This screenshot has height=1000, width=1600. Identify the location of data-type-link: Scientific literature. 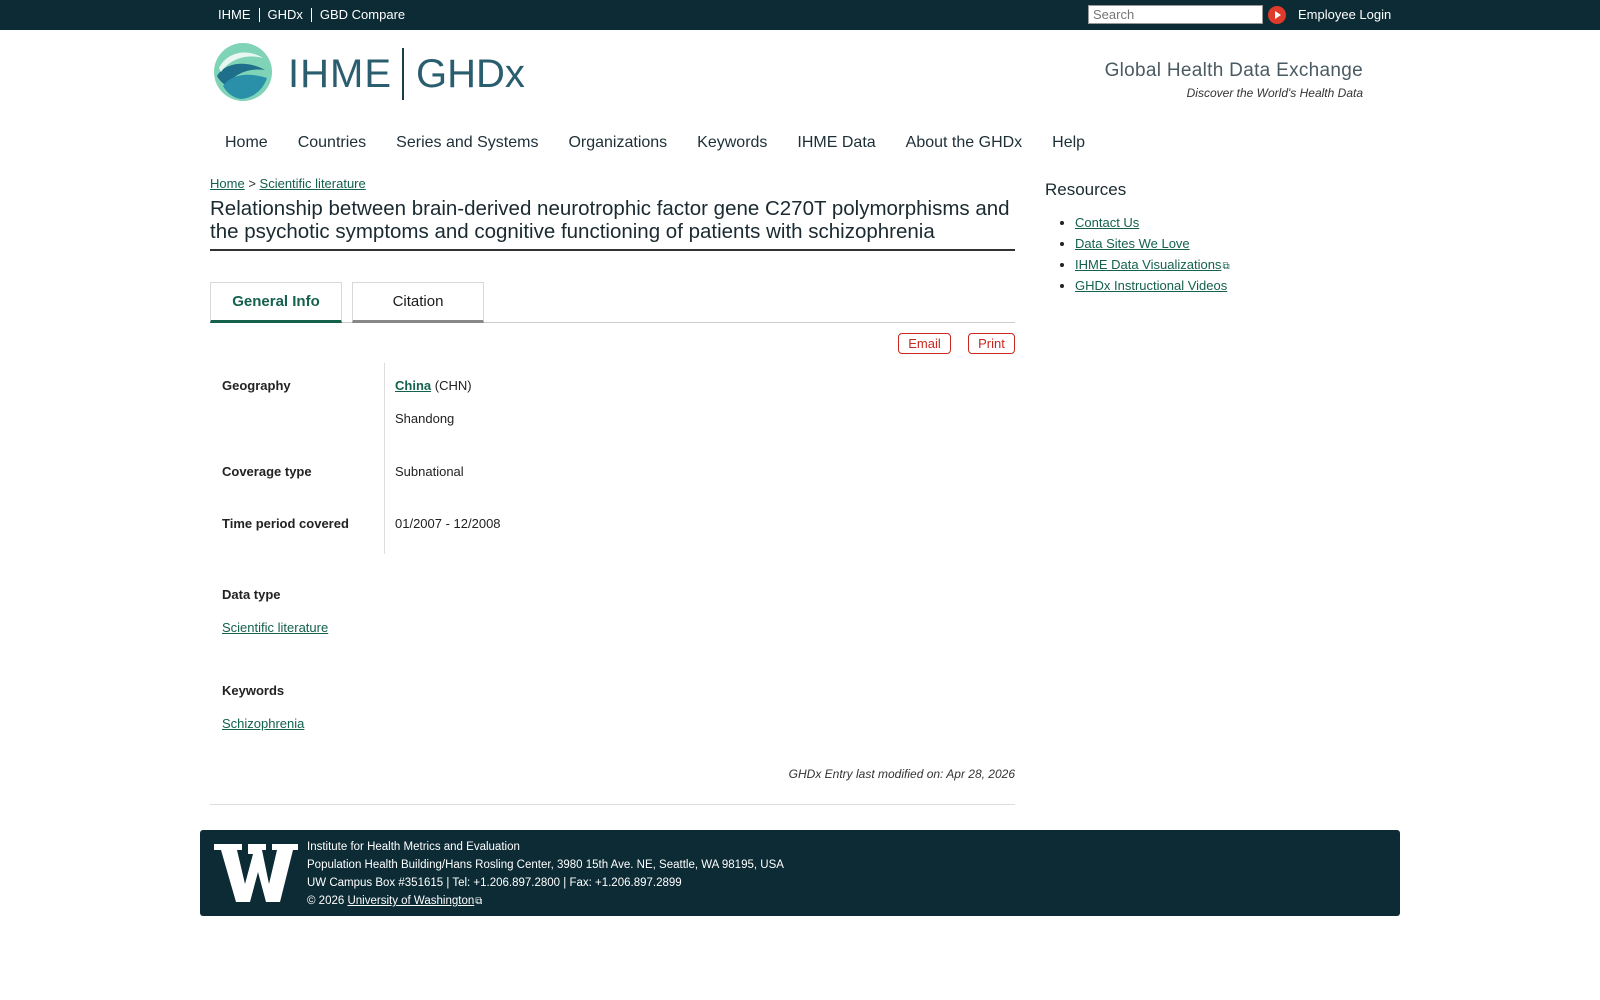
(275, 627).